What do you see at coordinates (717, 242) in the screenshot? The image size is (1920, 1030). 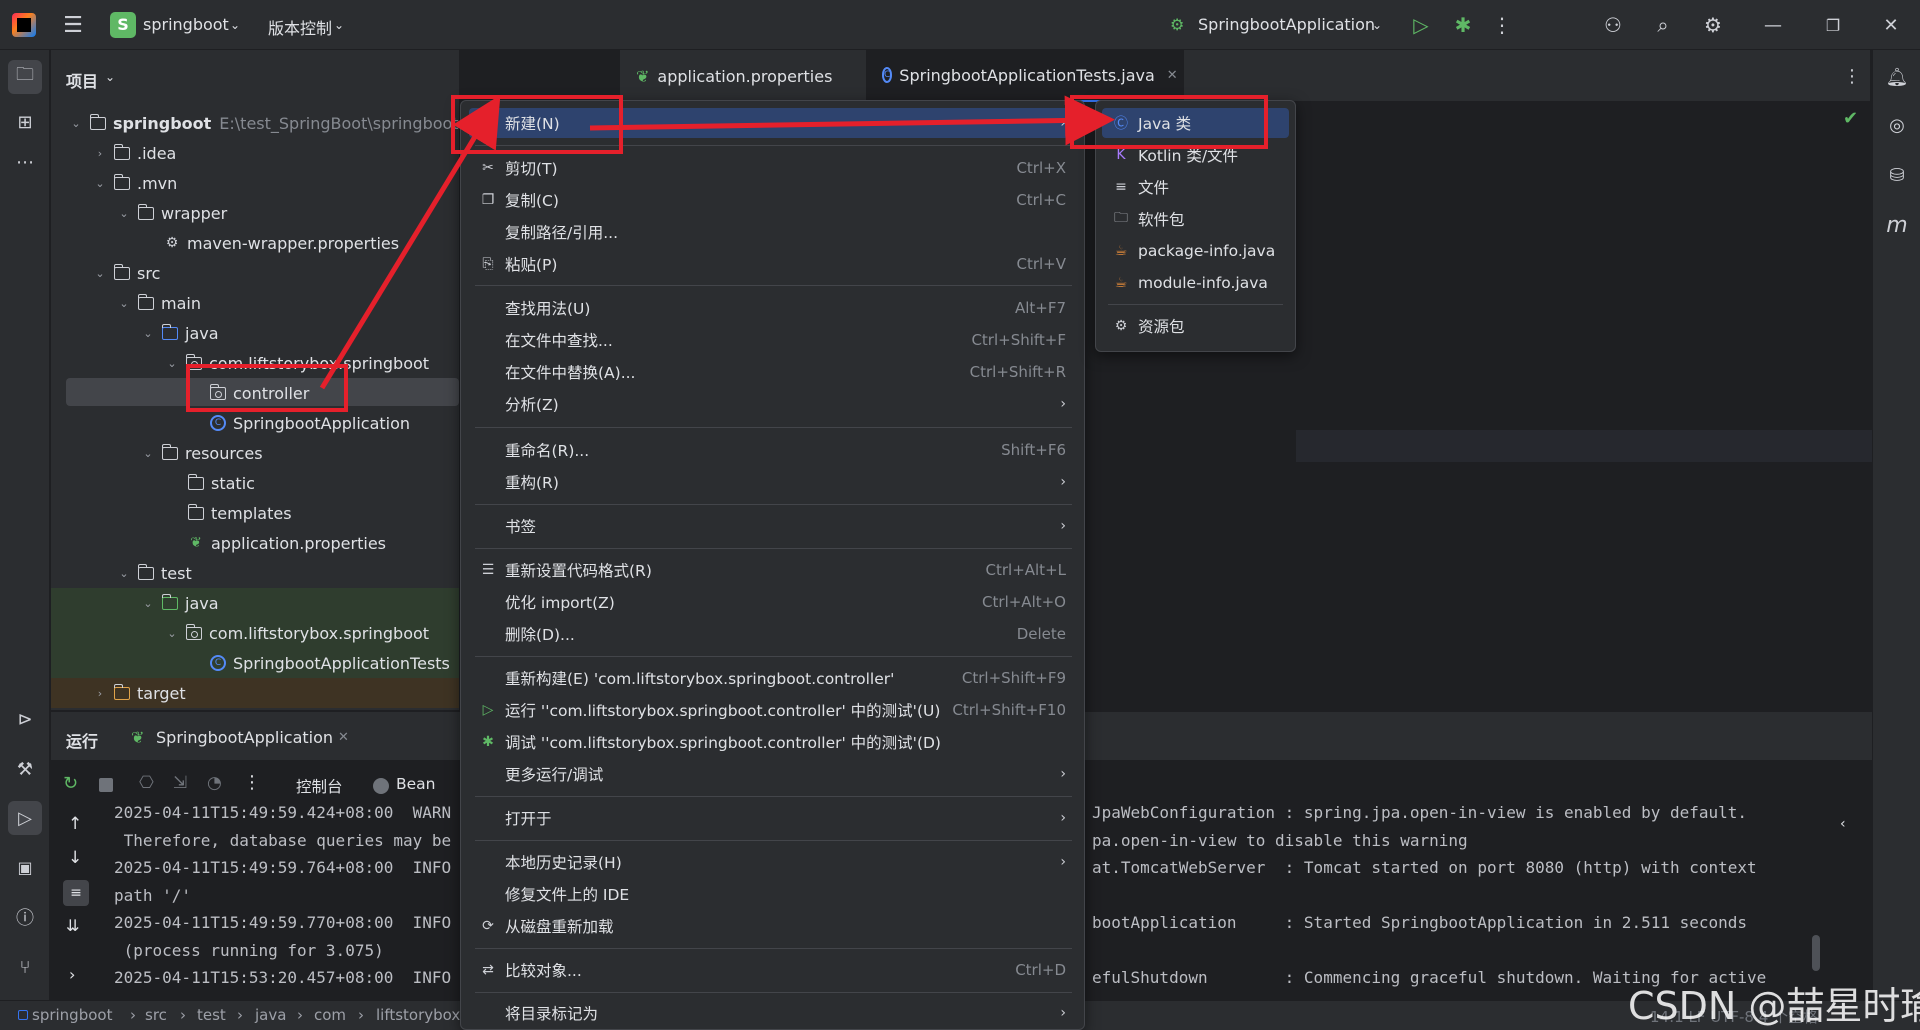 I see `annotation-arrows` at bounding box center [717, 242].